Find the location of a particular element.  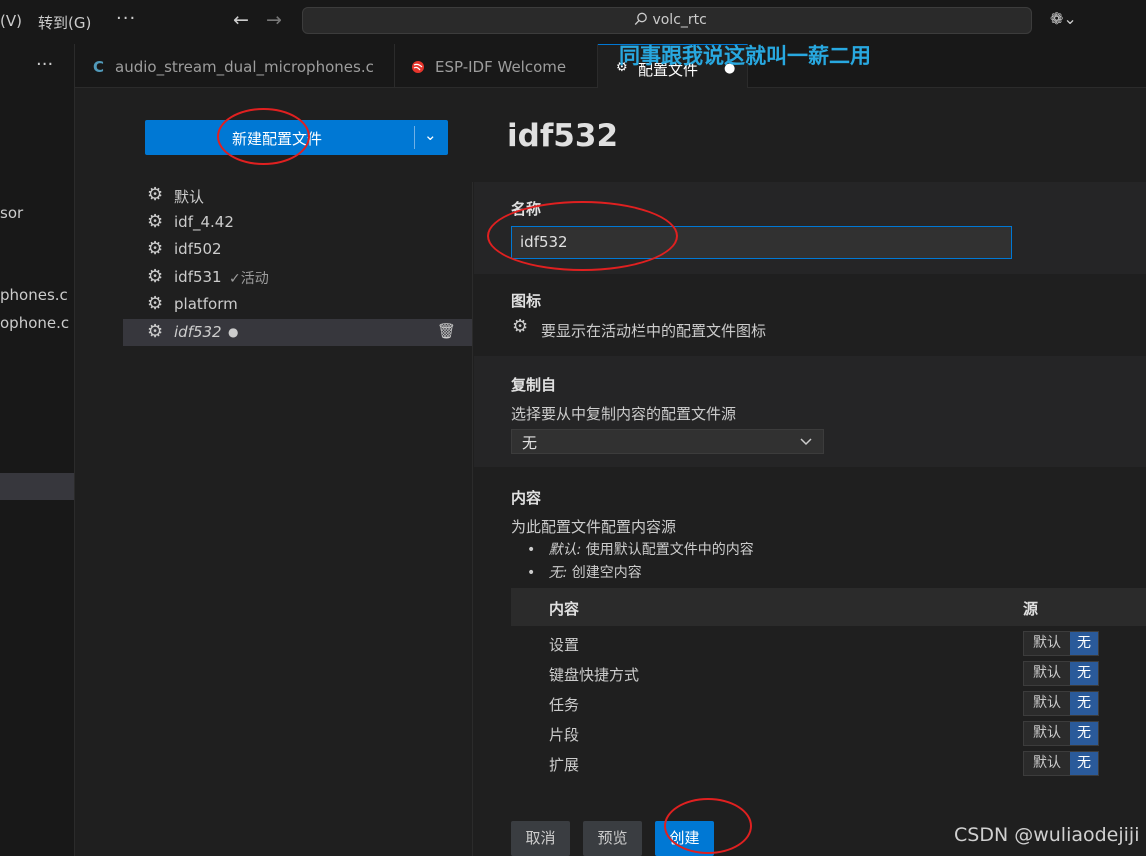

menu-goto: 转到(G) is located at coordinates (64, 22).